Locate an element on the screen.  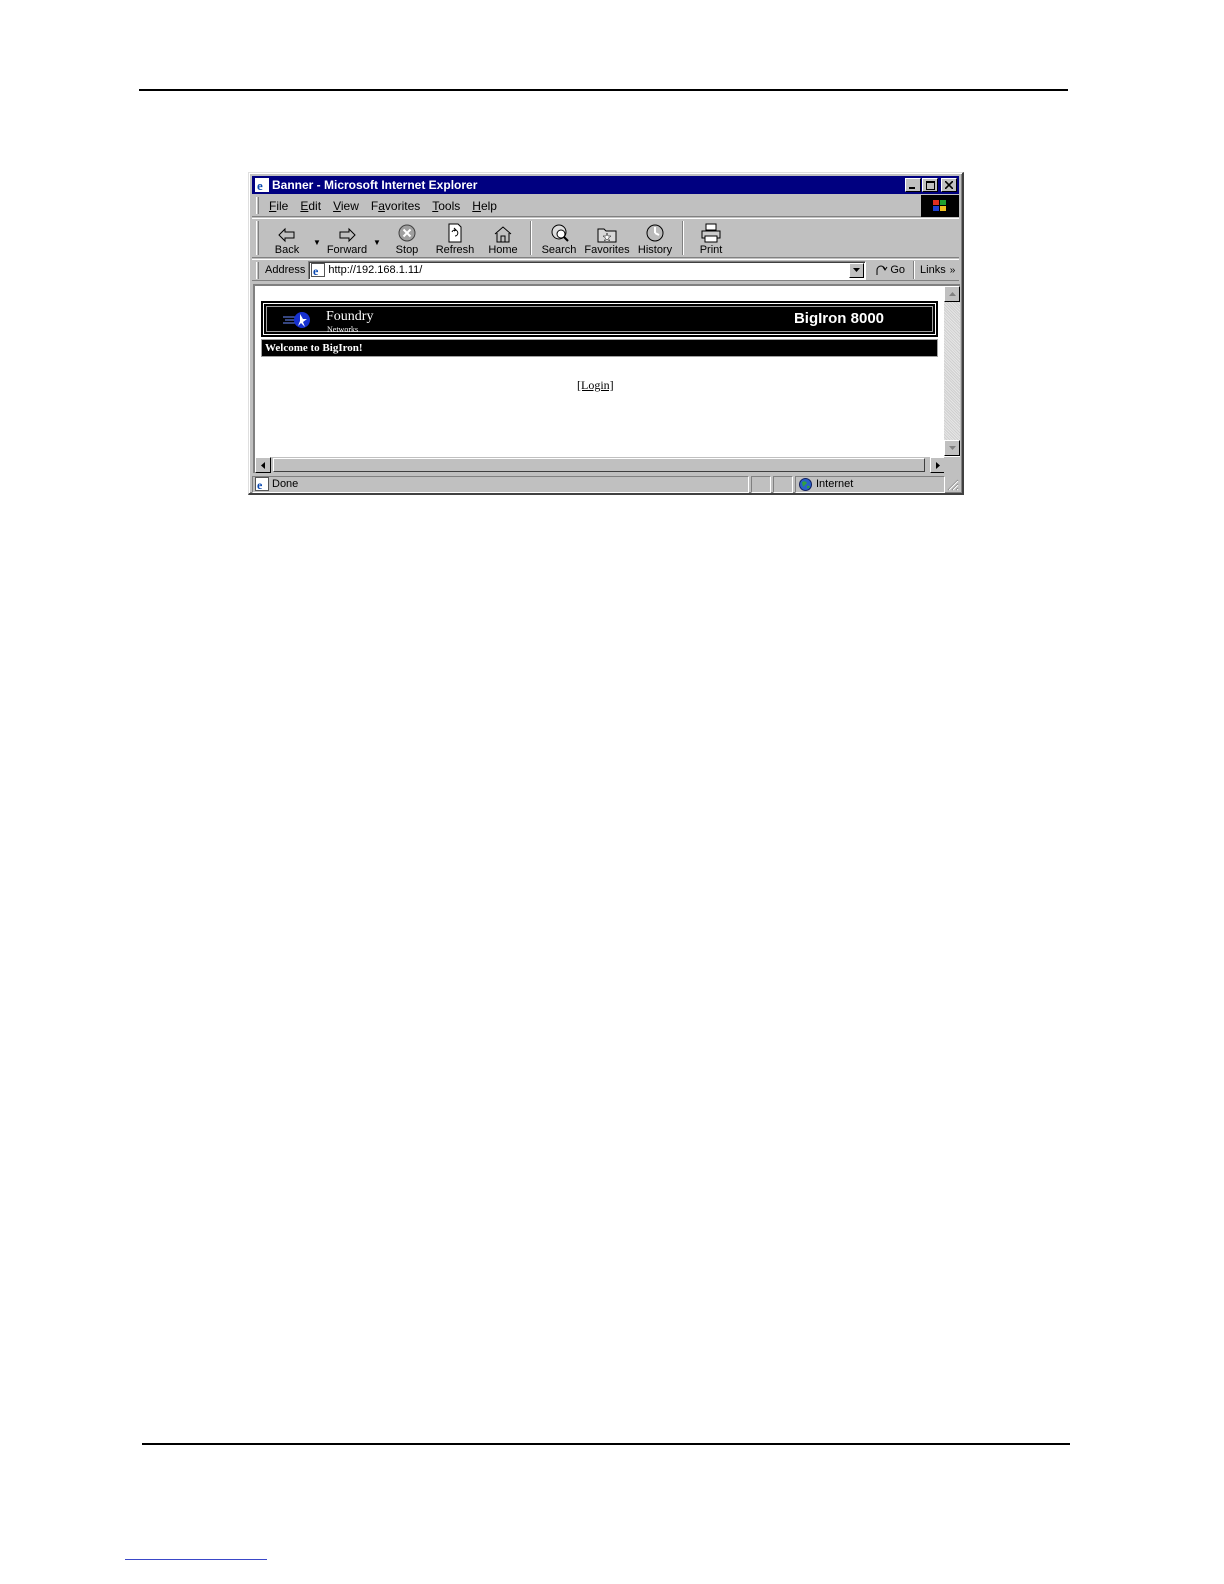
maximize-icon is located at coordinates (930, 185).